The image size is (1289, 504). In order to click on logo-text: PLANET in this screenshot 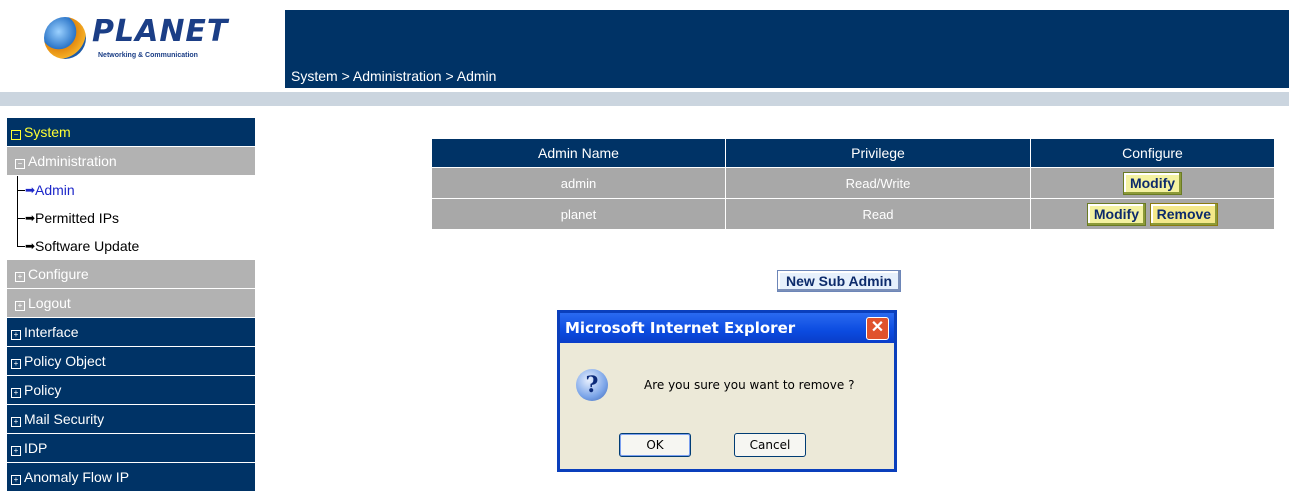, I will do `click(160, 31)`.